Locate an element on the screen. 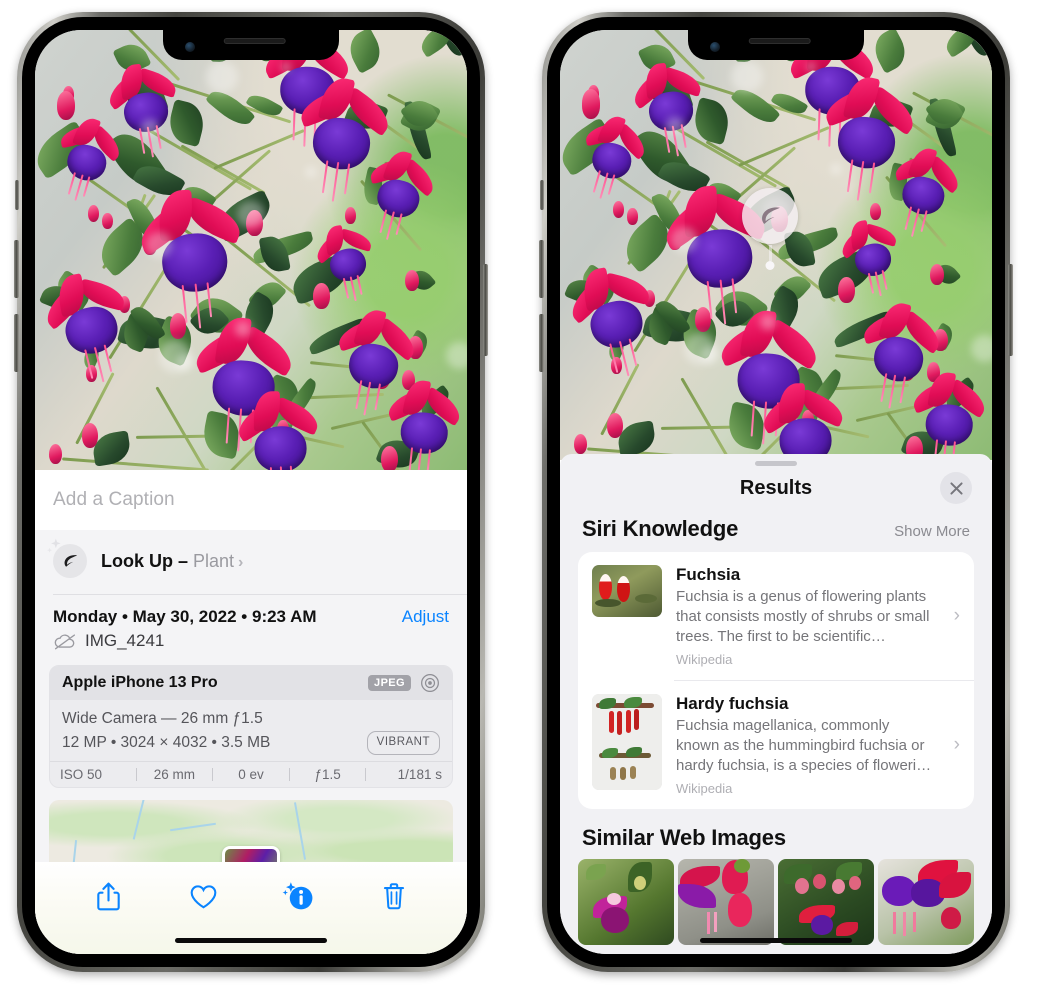 This screenshot has height=985, width=1055. format-badge: JPEG is located at coordinates (389, 683).